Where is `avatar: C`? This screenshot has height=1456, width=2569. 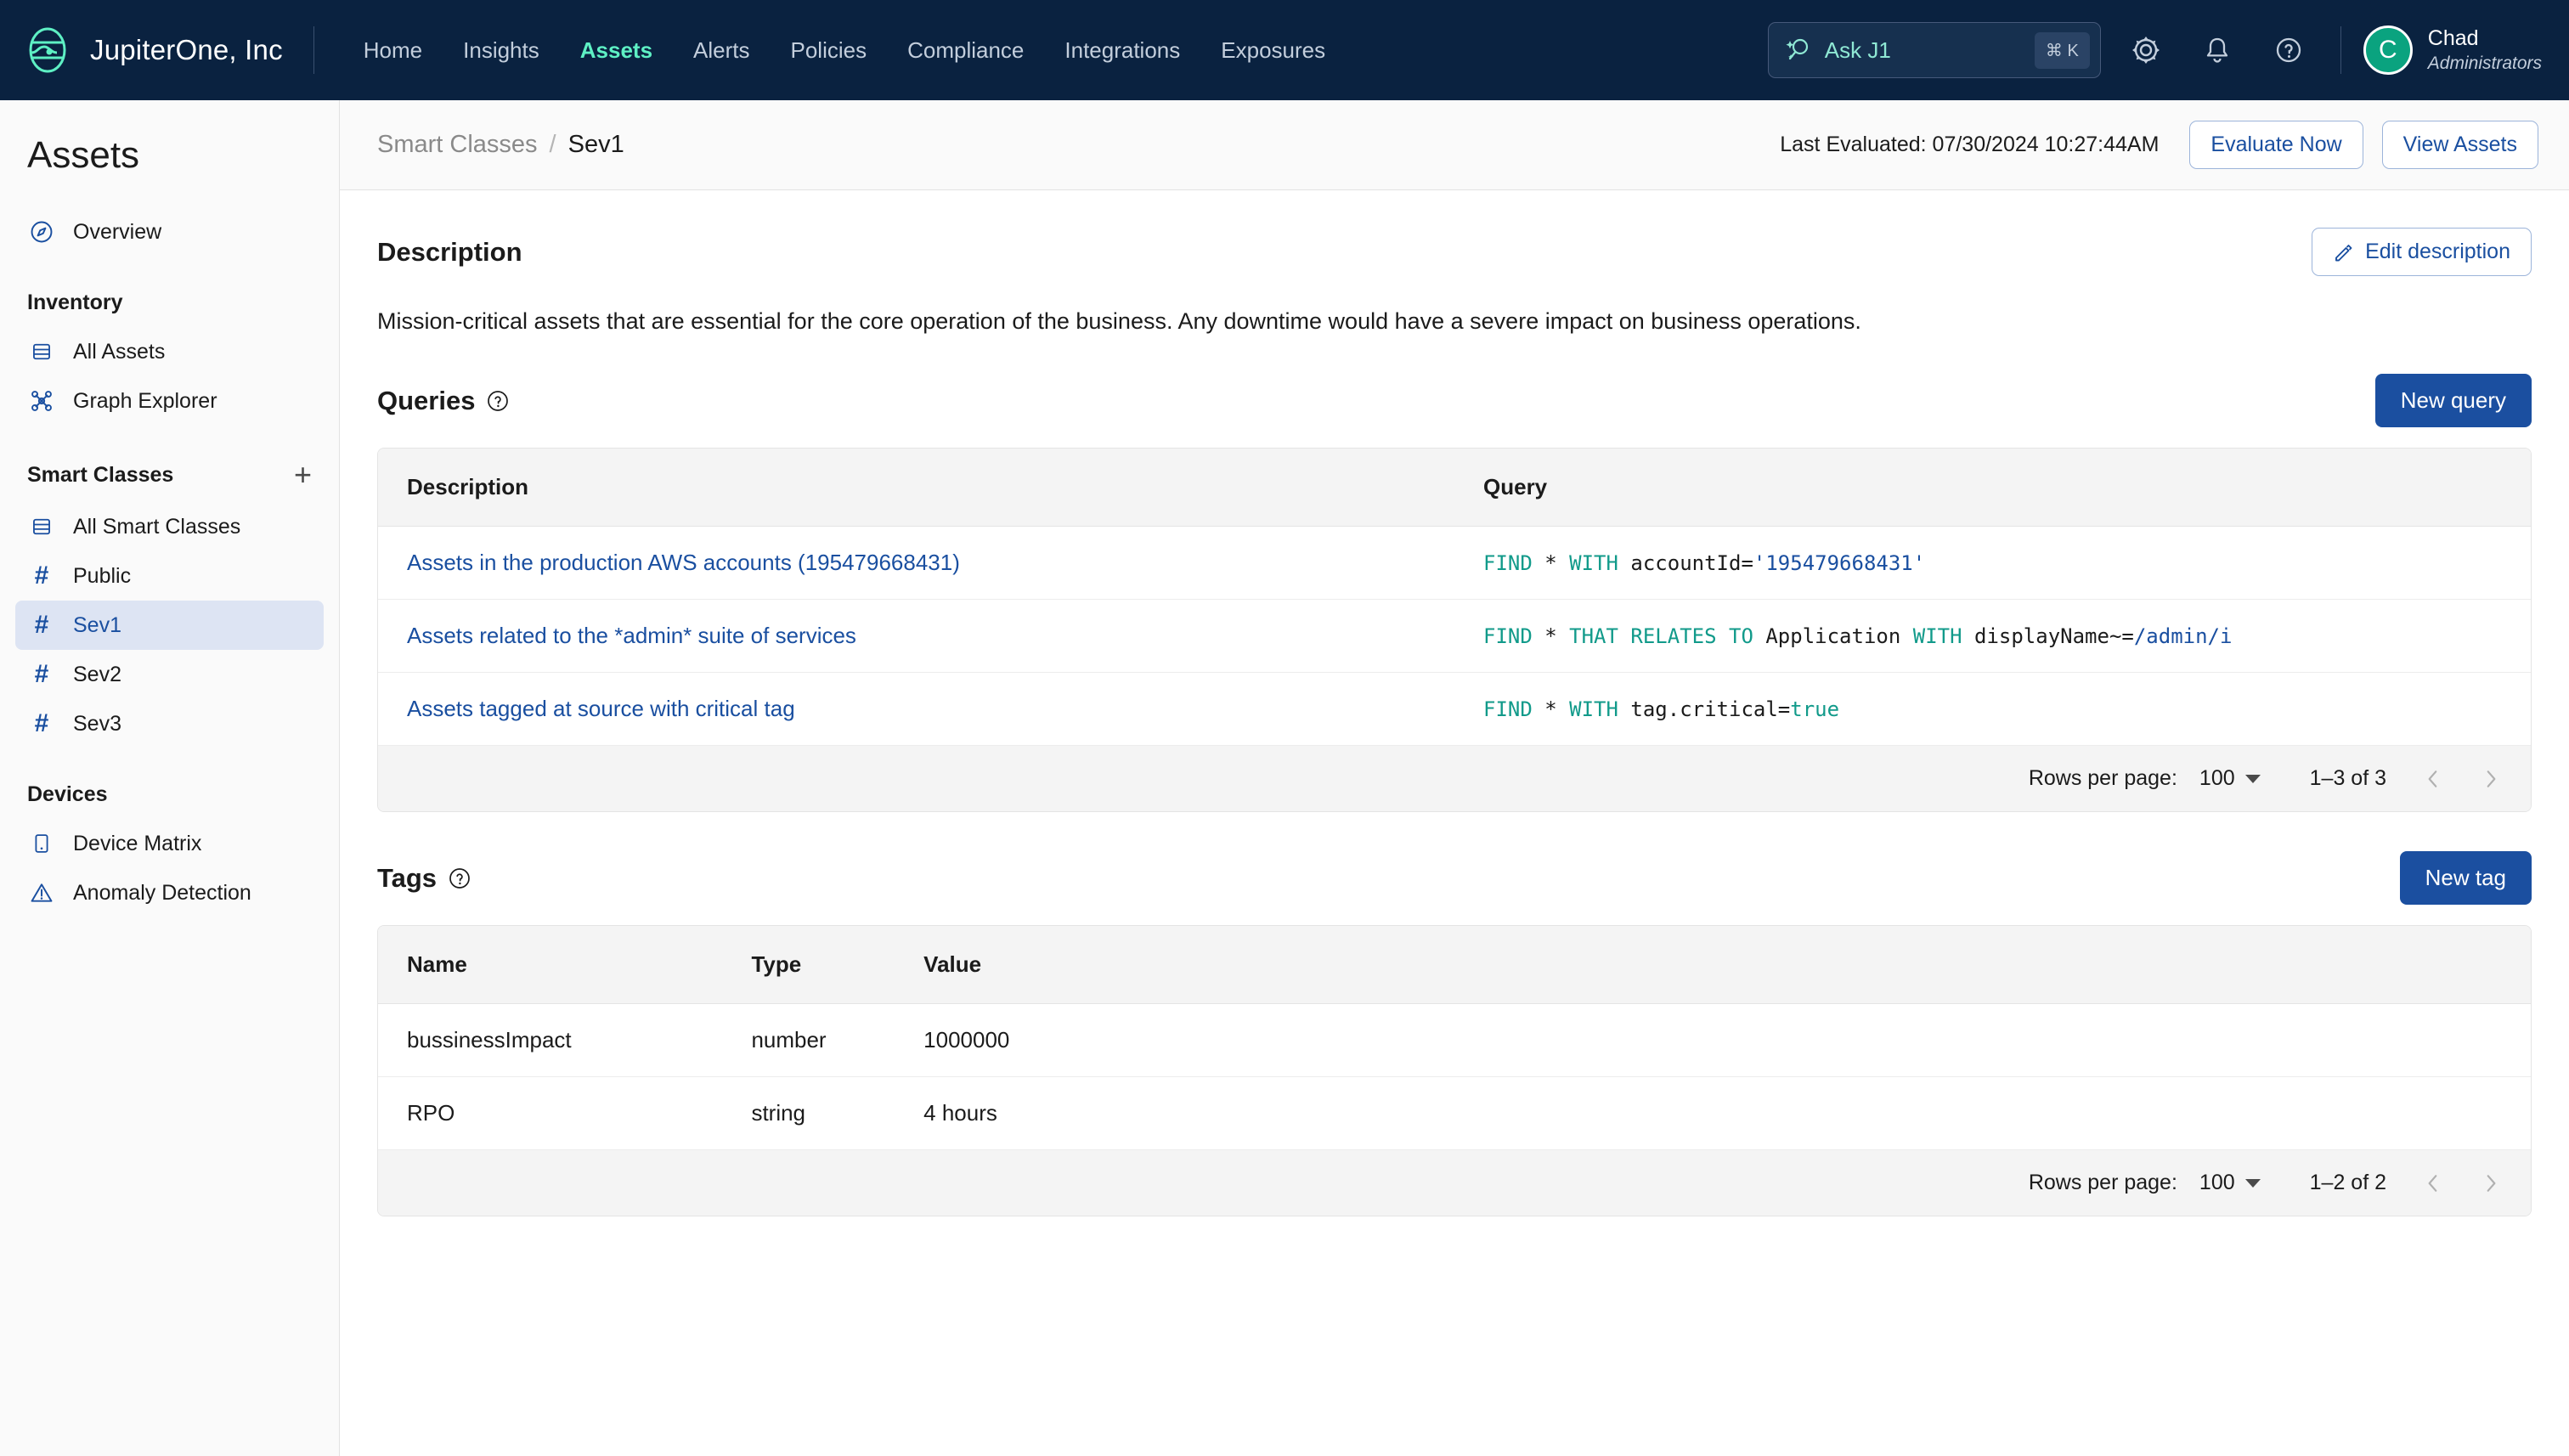 avatar: C is located at coordinates (2388, 50).